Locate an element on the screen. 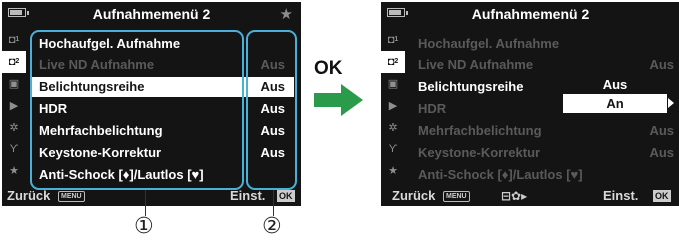  title-bar: Aufnahmemenü 2 ★ is located at coordinates (151, 14).